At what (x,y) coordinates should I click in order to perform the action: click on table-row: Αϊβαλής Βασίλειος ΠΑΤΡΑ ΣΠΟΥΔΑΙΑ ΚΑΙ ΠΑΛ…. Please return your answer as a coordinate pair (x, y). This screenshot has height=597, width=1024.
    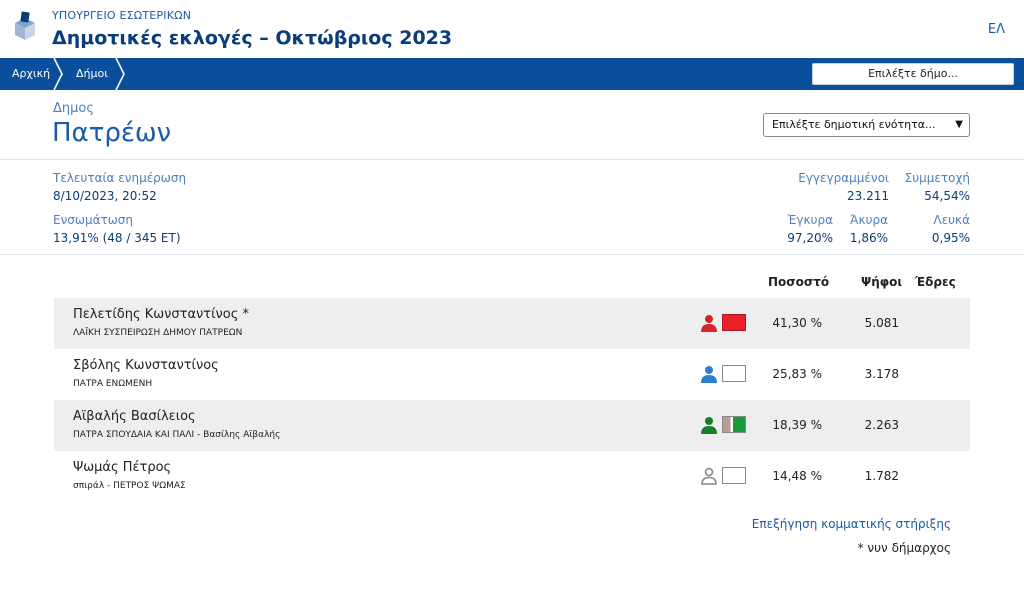
    Looking at the image, I should click on (512, 425).